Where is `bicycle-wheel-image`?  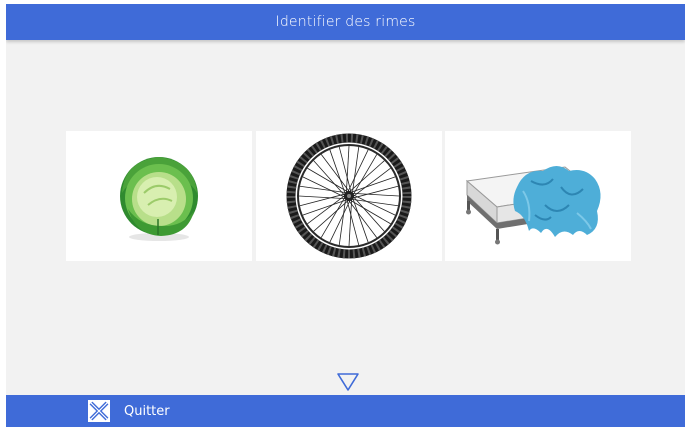 bicycle-wheel-image is located at coordinates (349, 196).